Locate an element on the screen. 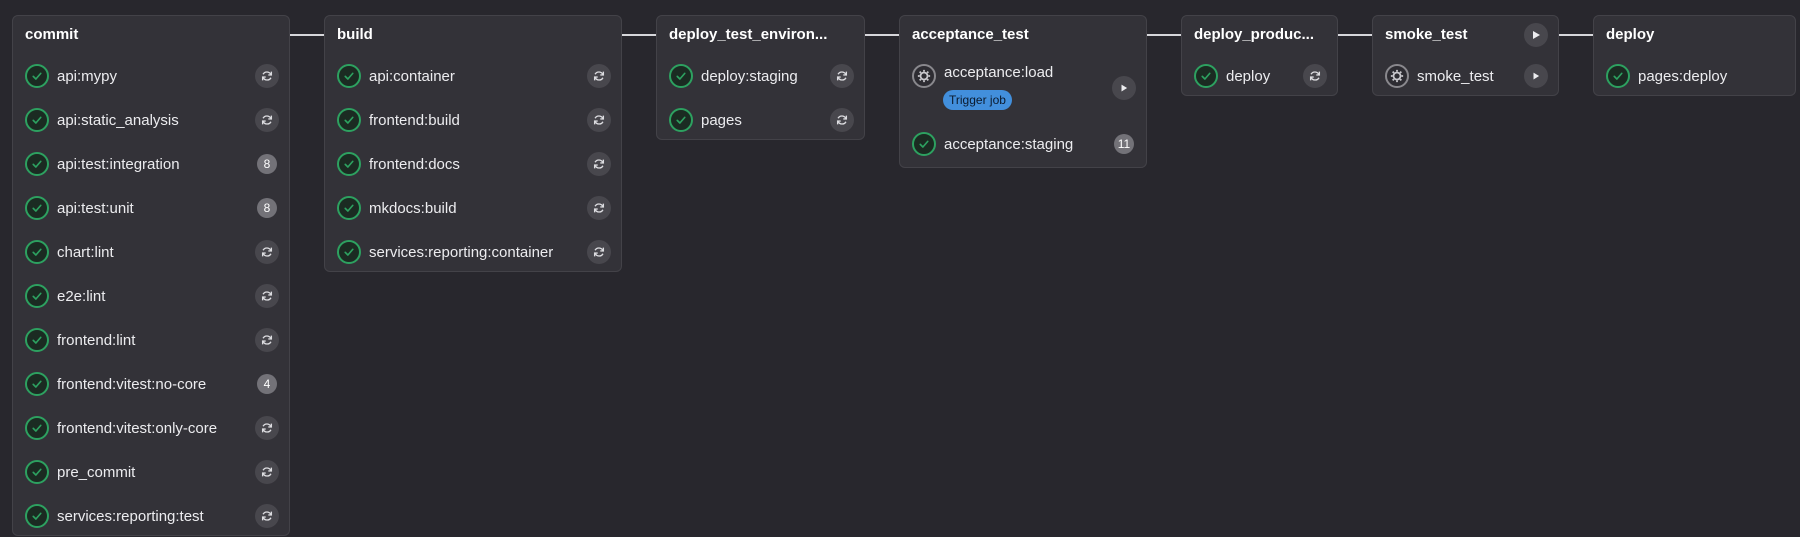 Image resolution: width=1800 pixels, height=537 pixels. status-manual-icon is located at coordinates (924, 76).